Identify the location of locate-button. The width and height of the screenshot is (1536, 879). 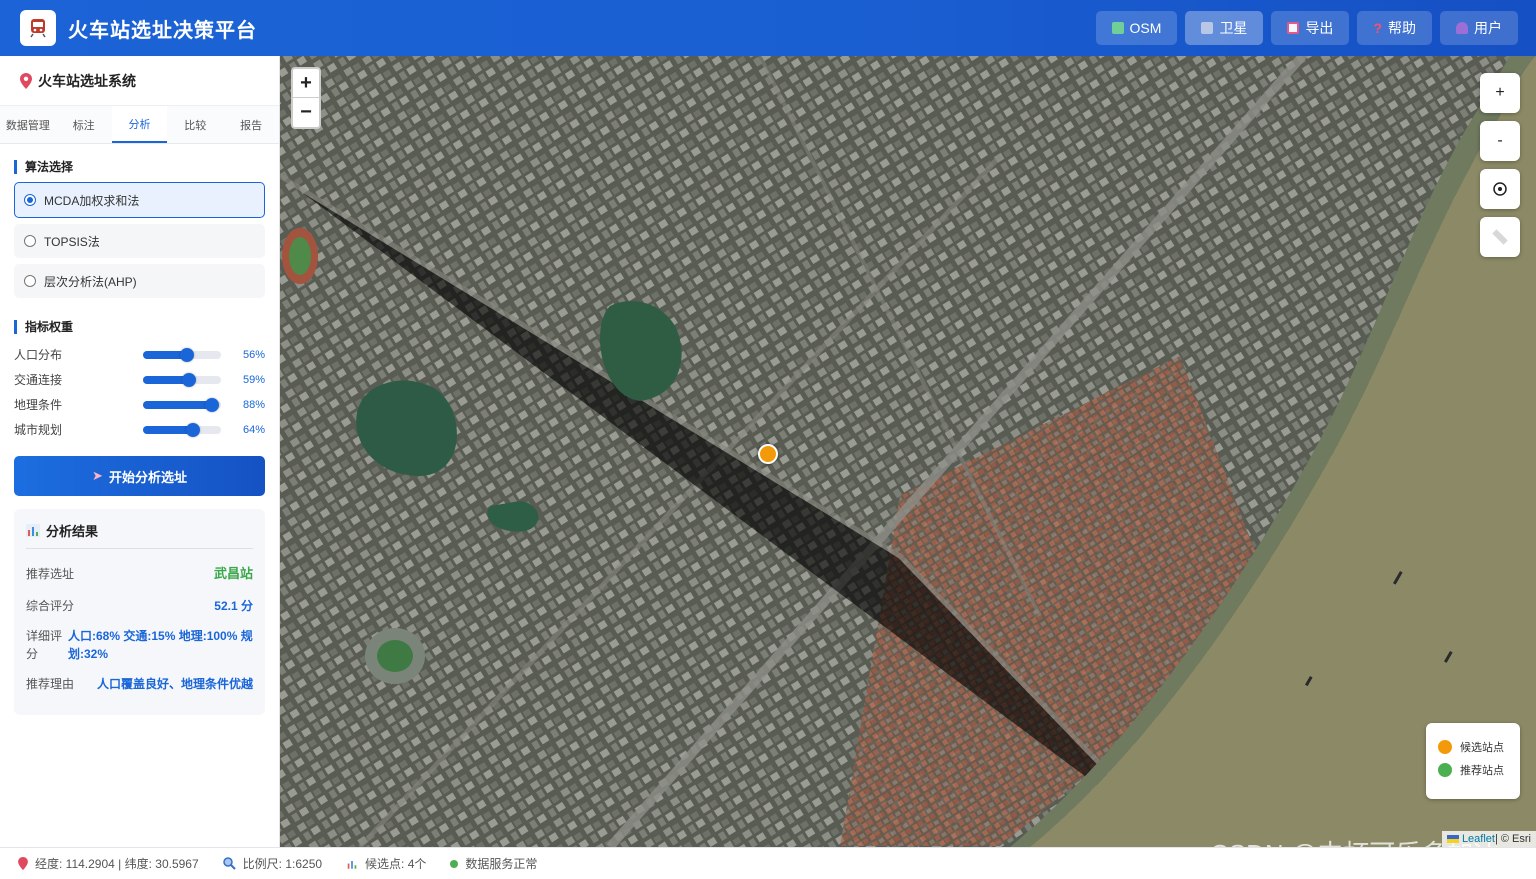
(1500, 189).